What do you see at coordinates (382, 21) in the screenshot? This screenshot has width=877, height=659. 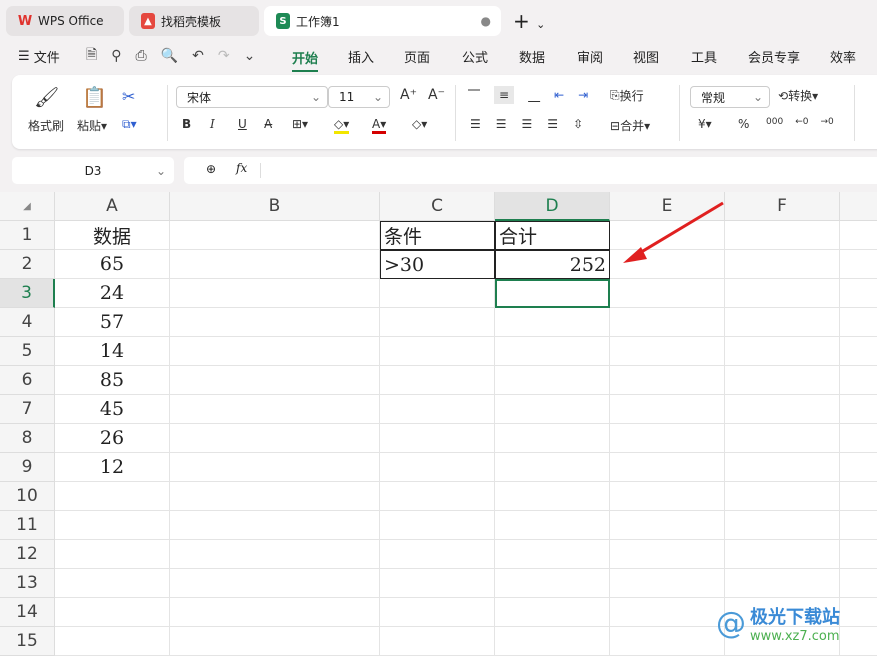 I see `tab-workbook1: S 工作簿1 ●` at bounding box center [382, 21].